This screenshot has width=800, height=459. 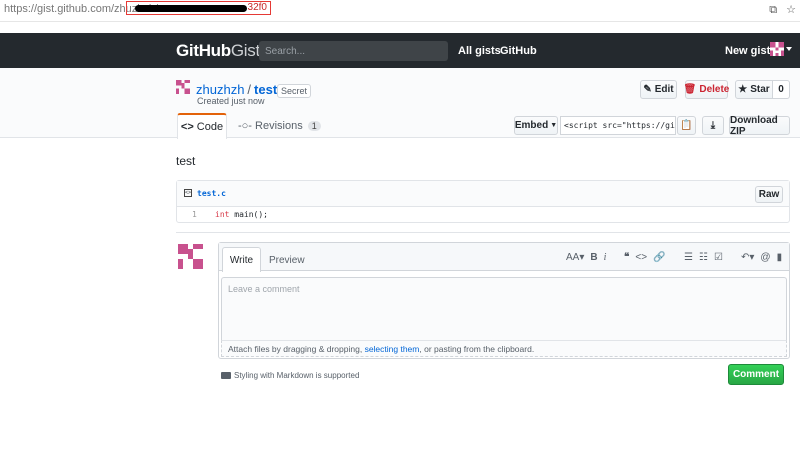 I want to click on url-redacted-segment: 32f0, so click(x=198, y=8).